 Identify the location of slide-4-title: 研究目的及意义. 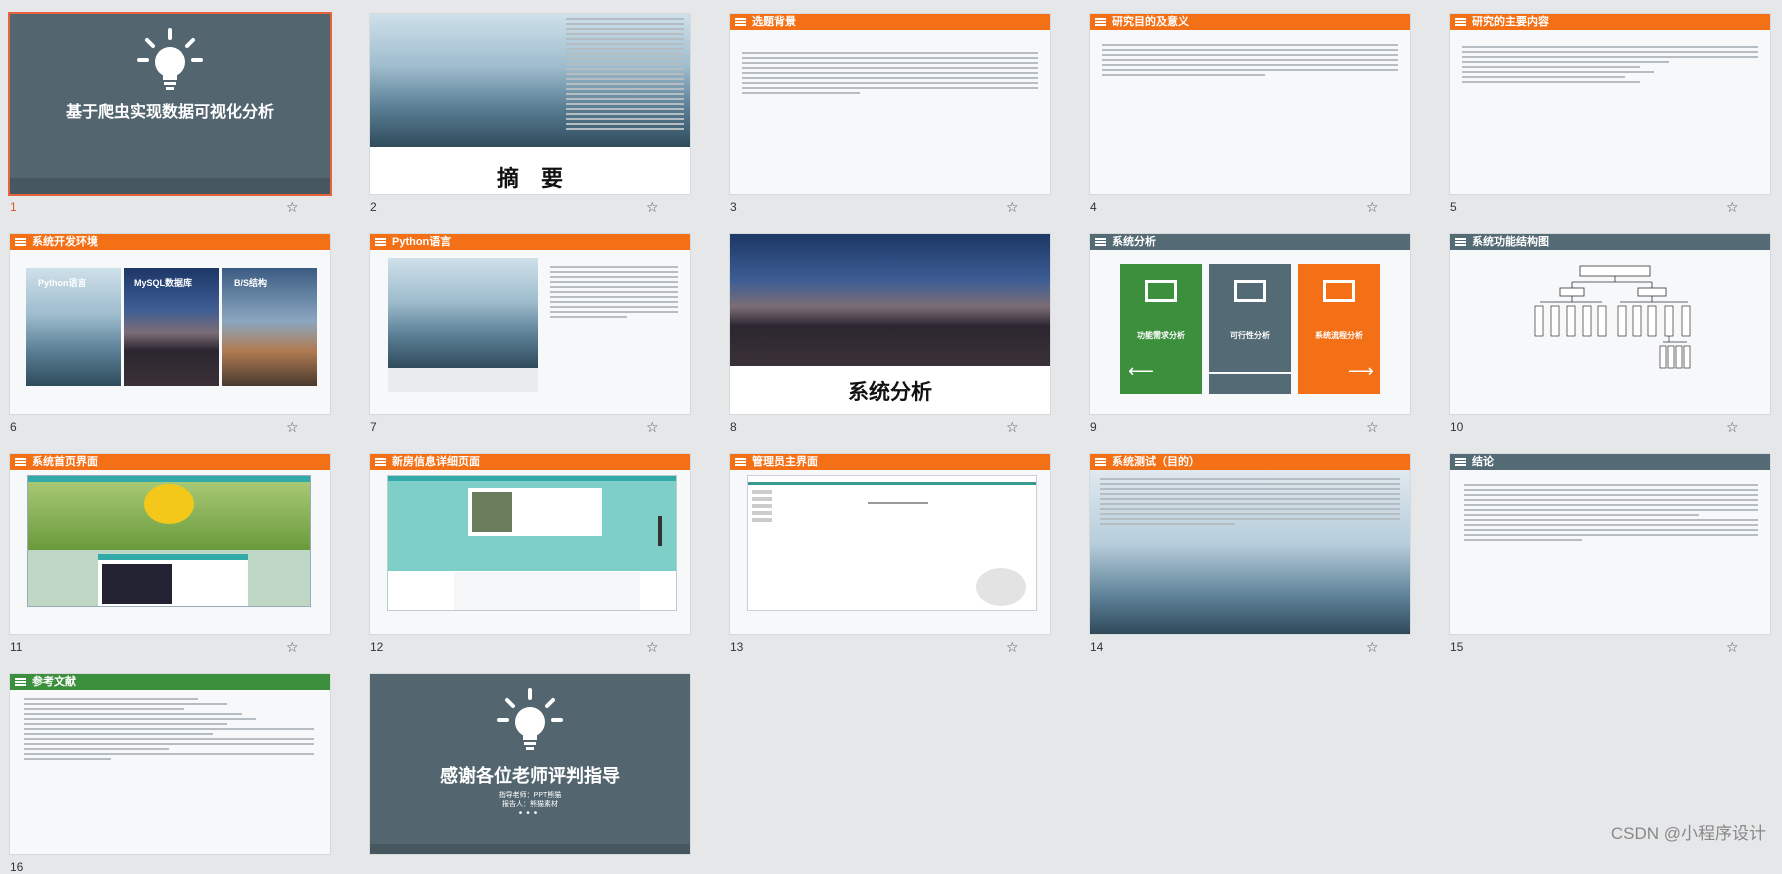
(1150, 22).